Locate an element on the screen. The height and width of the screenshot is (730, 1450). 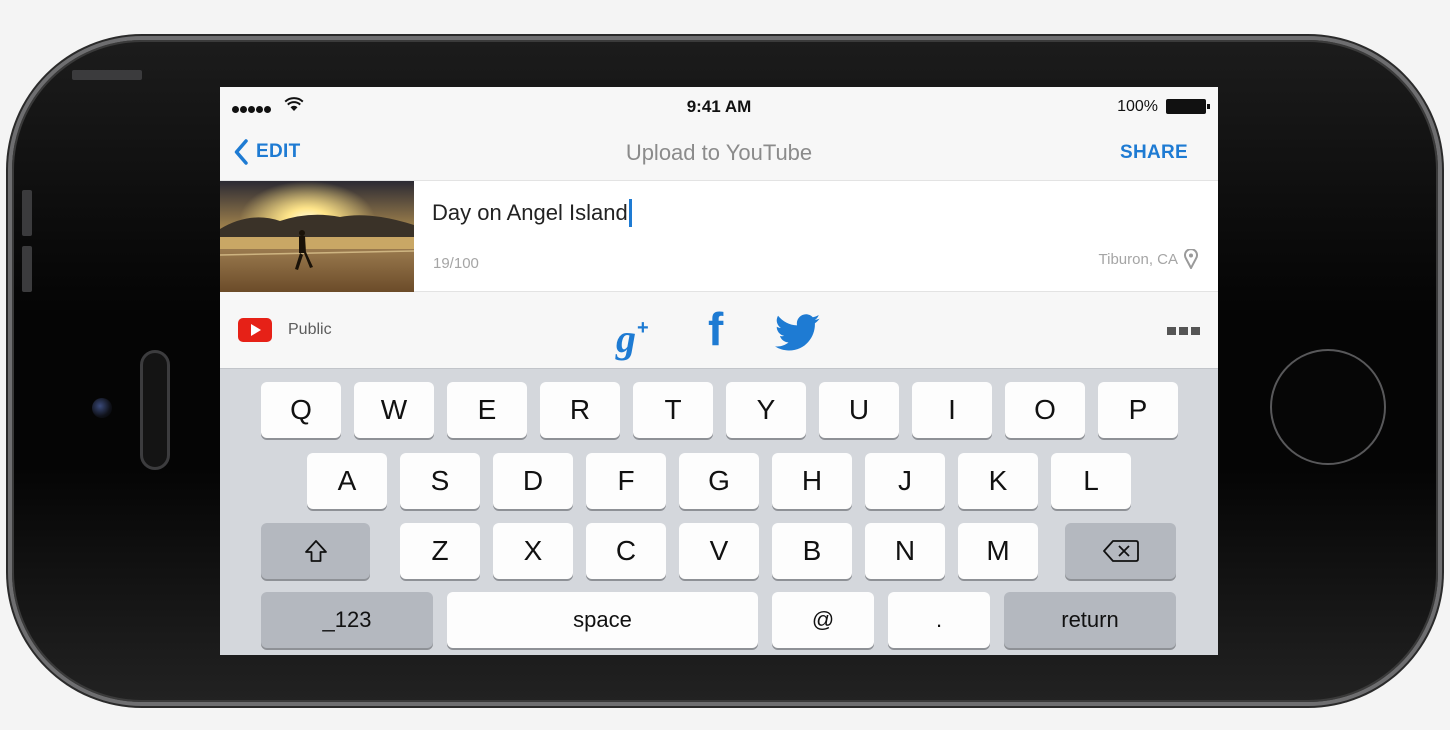
share-button: SHARE is located at coordinates (1154, 153).